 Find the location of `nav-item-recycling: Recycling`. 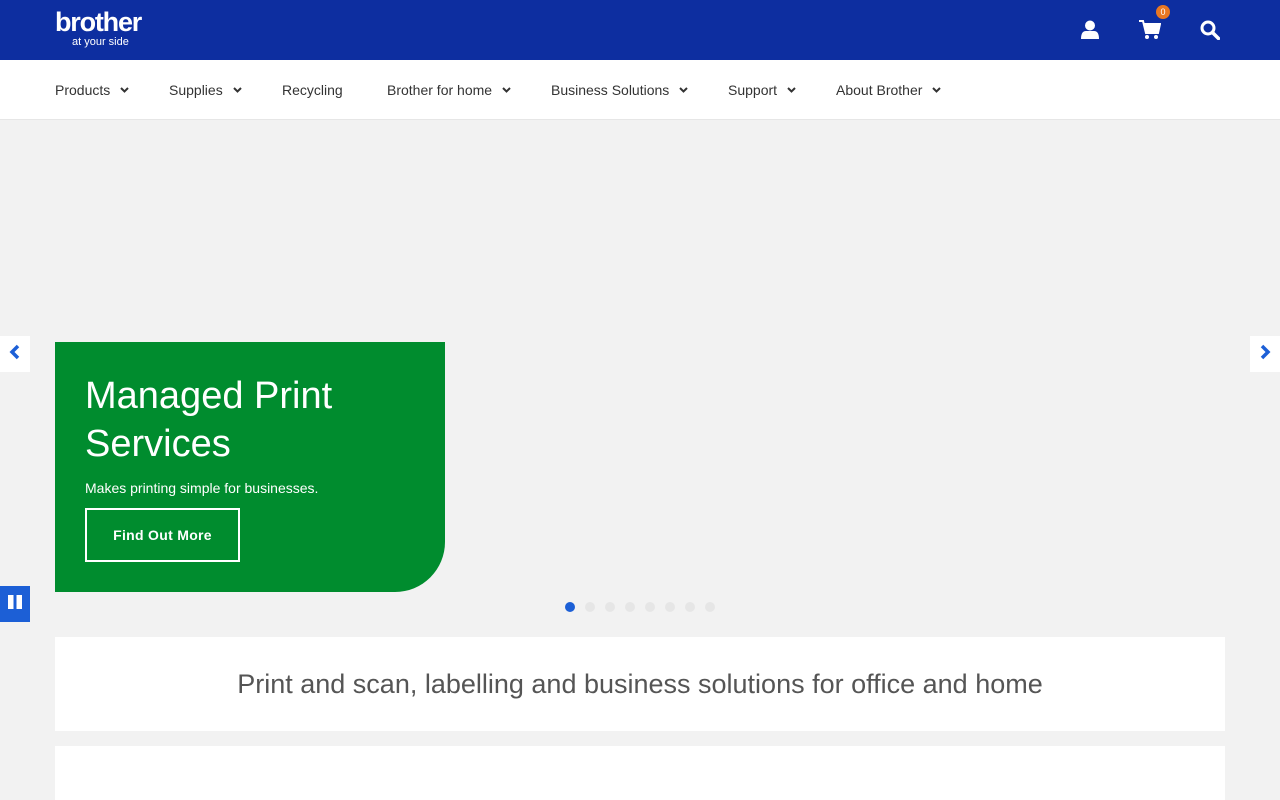

nav-item-recycling: Recycling is located at coordinates (312, 90).